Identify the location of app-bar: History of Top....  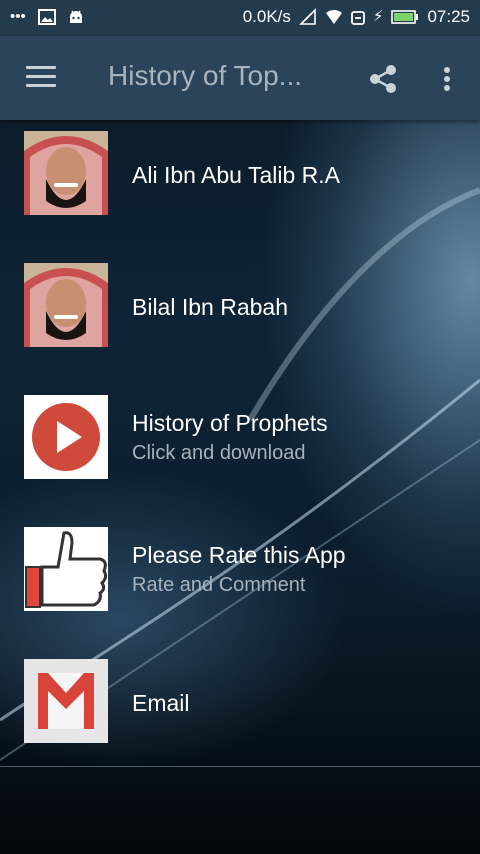
(240, 78).